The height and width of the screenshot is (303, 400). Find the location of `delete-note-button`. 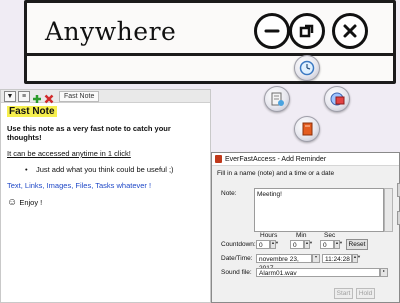

delete-note-button is located at coordinates (49, 97).